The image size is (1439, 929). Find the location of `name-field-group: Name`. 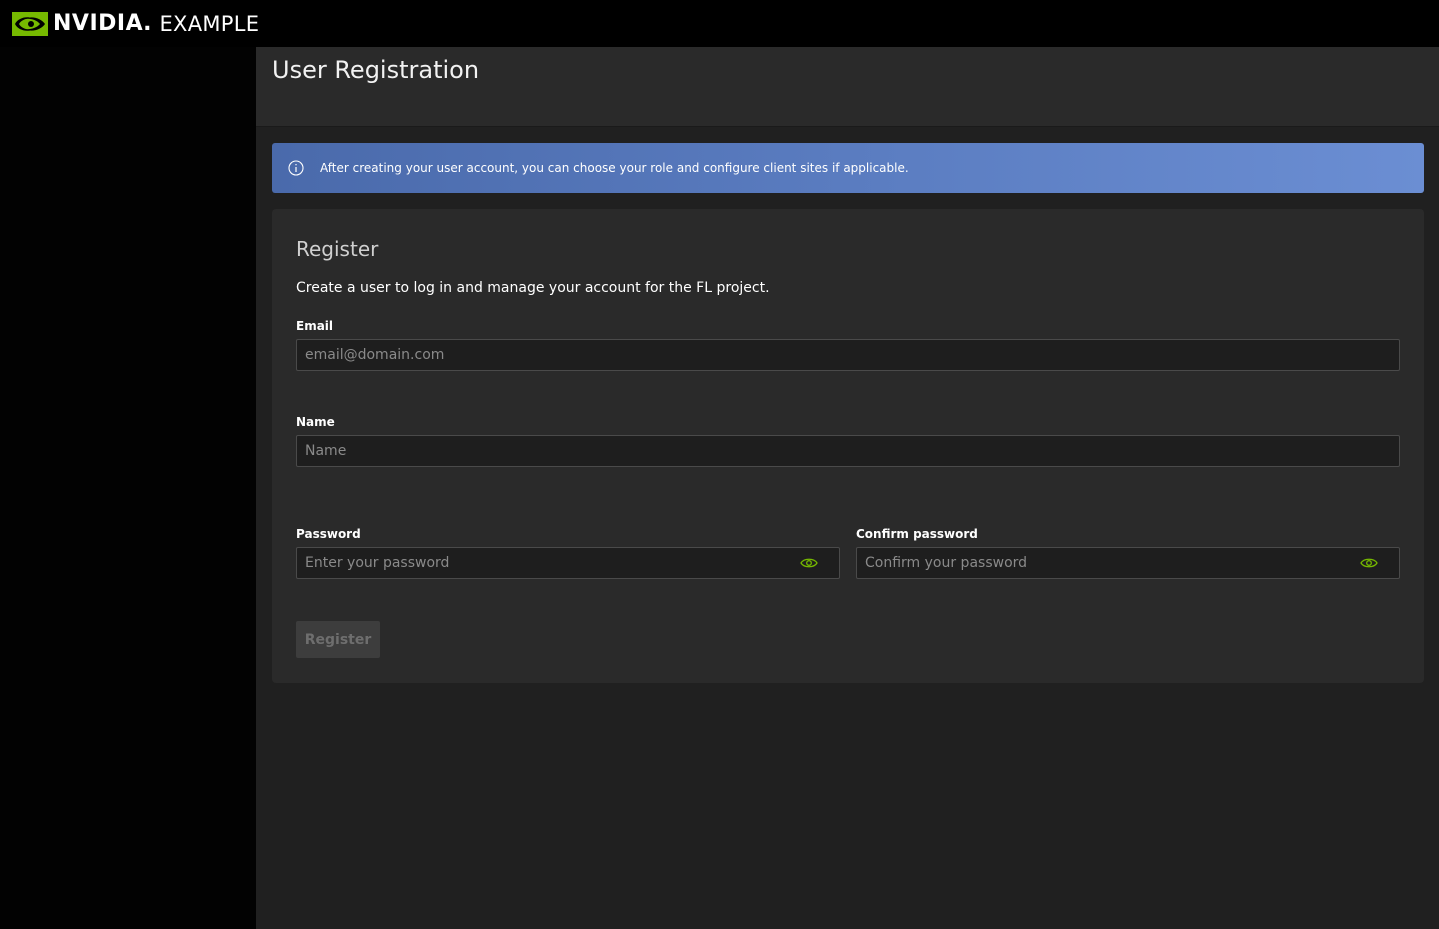

name-field-group: Name is located at coordinates (848, 441).